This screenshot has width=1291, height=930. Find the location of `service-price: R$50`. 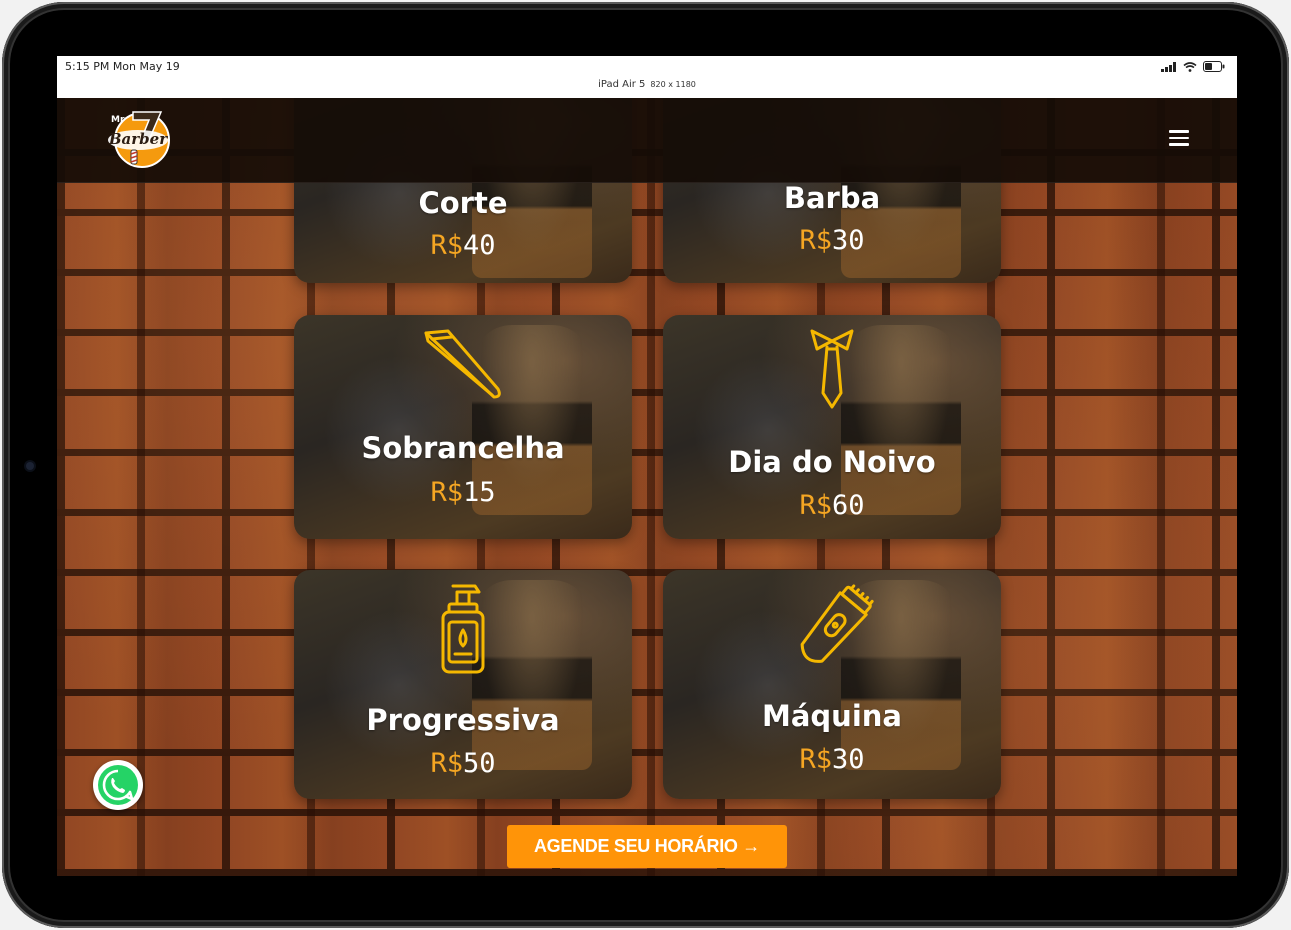

service-price: R$50 is located at coordinates (463, 763).